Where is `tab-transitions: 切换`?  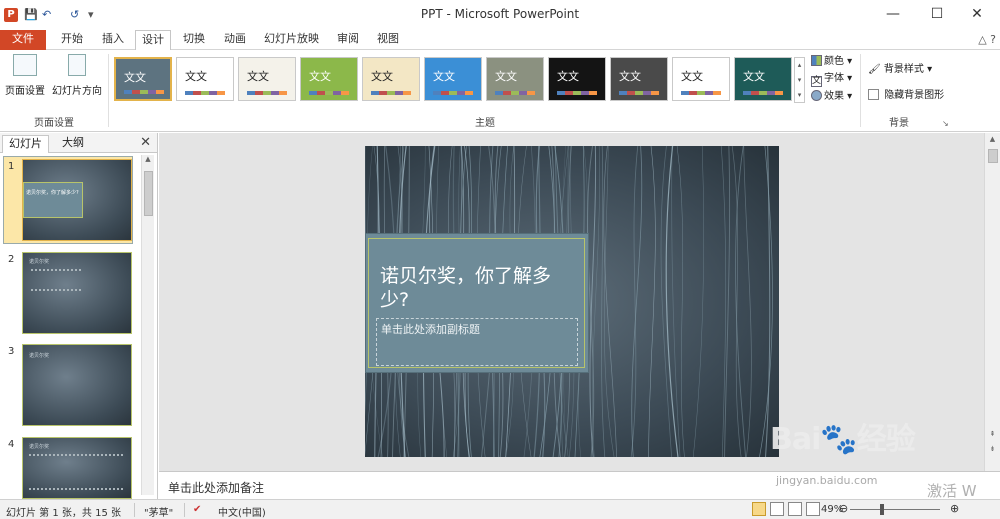 tab-transitions: 切换 is located at coordinates (194, 40).